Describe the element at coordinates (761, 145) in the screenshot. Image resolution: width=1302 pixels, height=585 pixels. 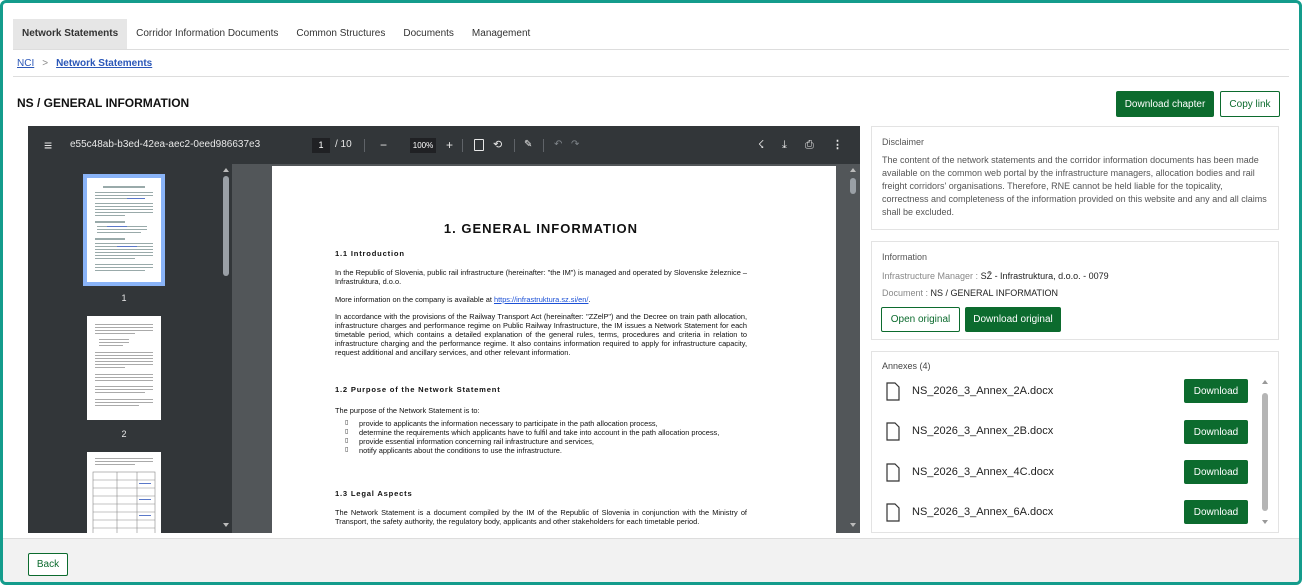
I see `draw-icon: ☇` at that location.